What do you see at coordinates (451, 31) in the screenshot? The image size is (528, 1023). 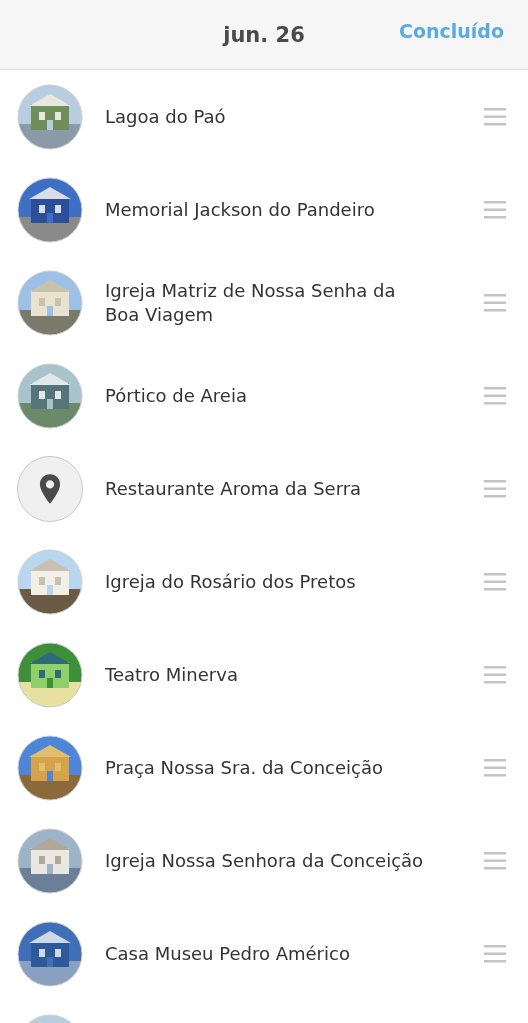 I see `done-button: Concluído` at bounding box center [451, 31].